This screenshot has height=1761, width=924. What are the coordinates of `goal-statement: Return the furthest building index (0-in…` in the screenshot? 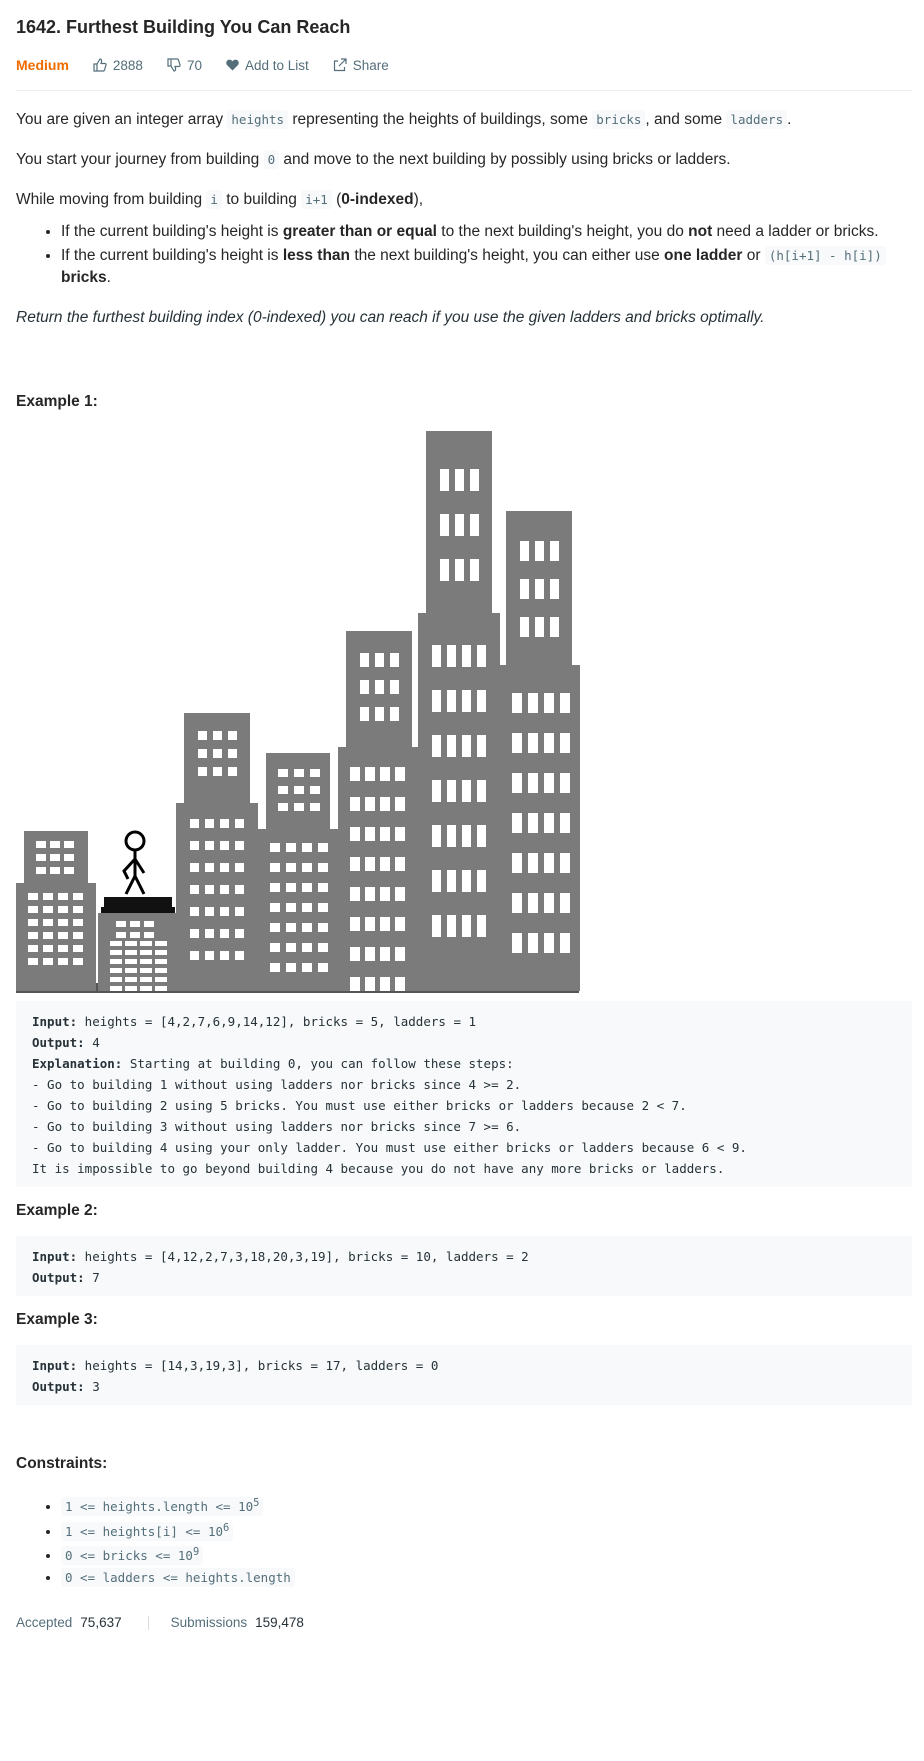 It's located at (390, 317).